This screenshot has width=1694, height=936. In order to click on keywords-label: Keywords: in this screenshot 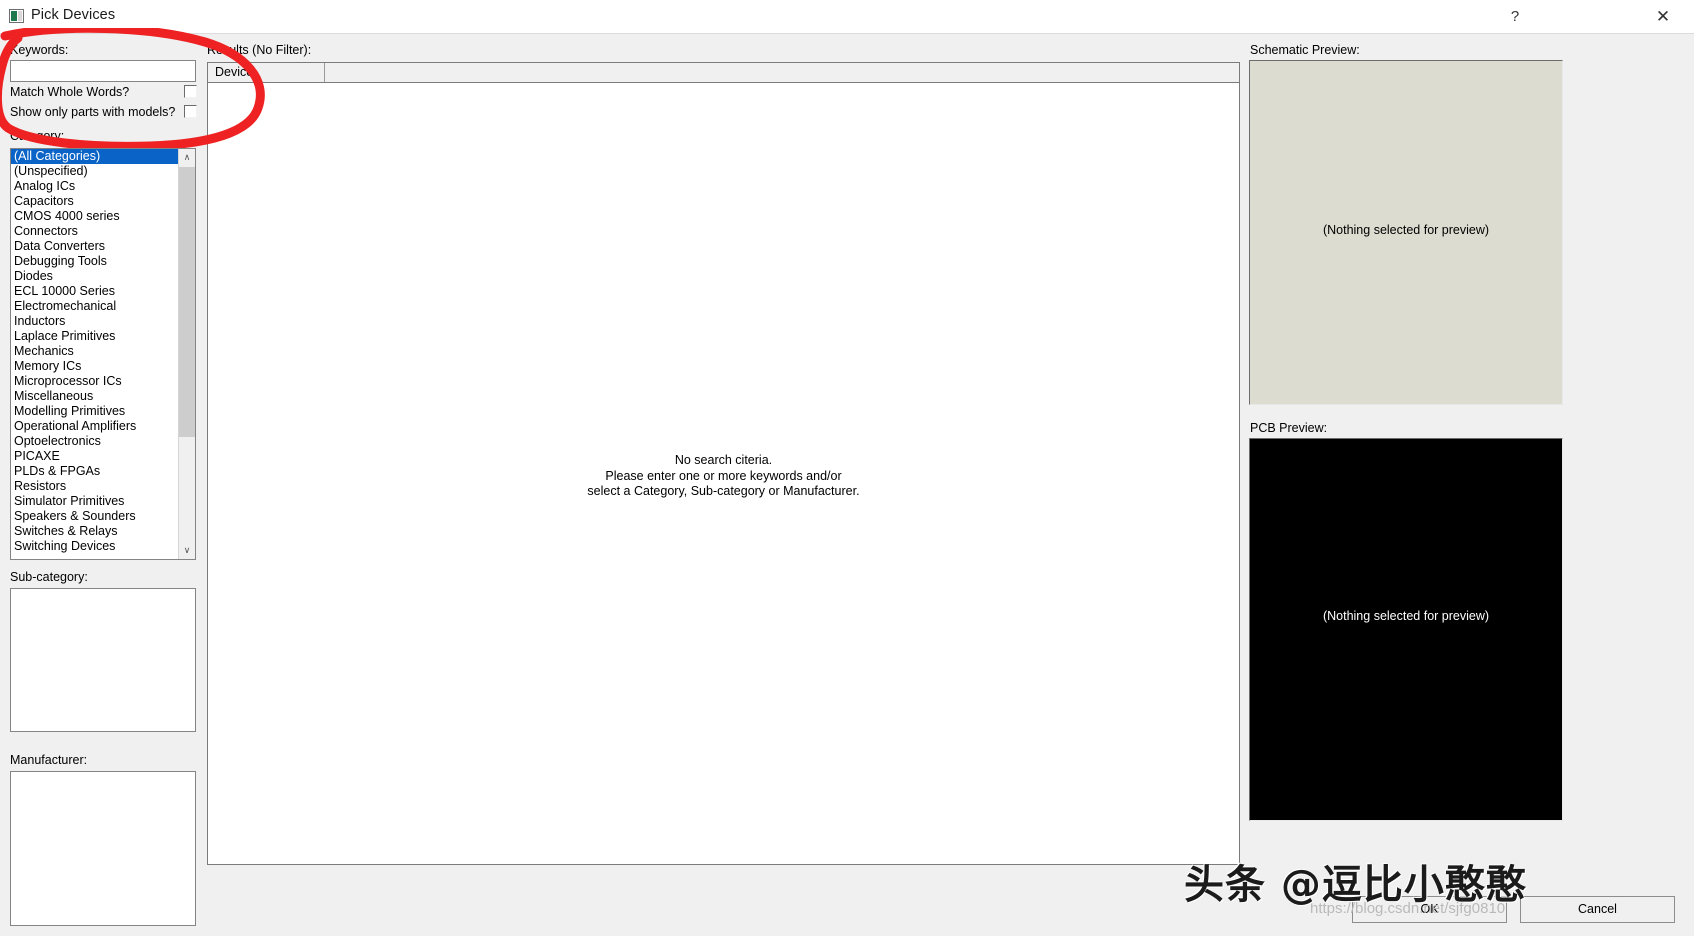, I will do `click(39, 50)`.